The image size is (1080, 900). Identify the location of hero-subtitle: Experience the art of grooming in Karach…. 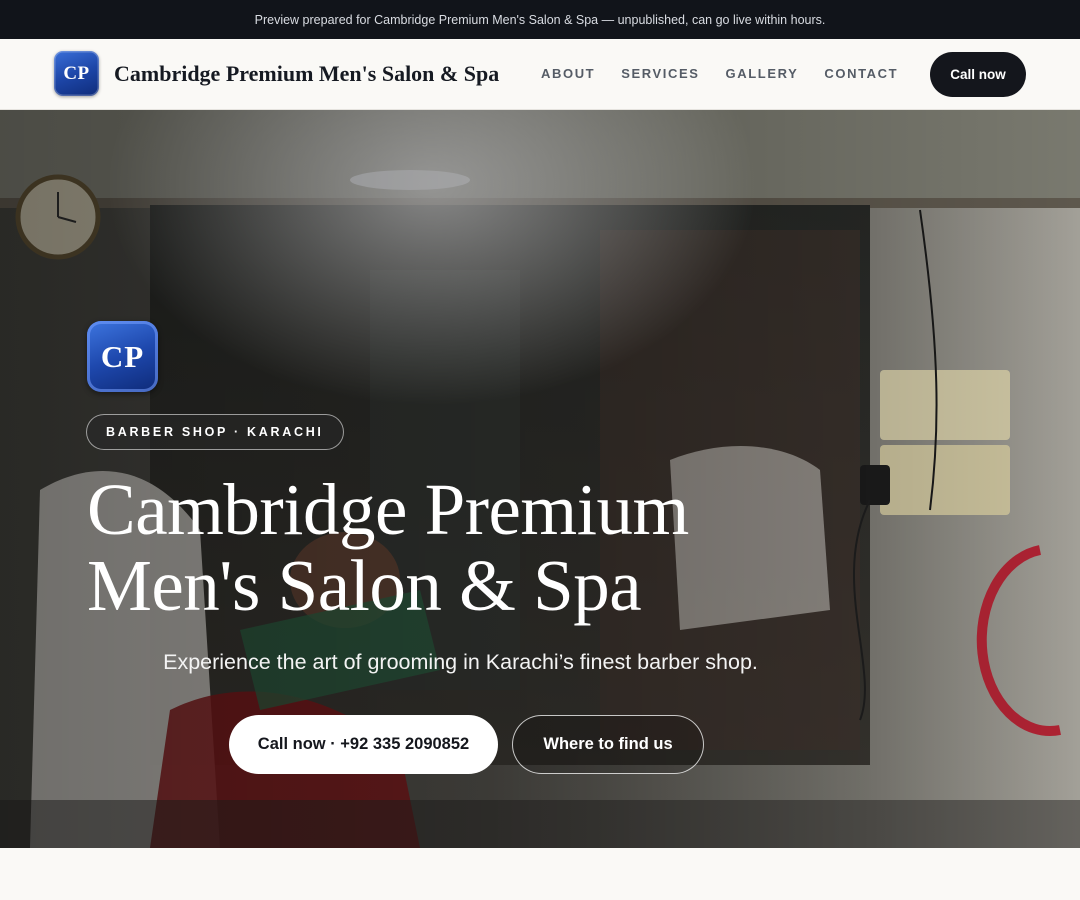
(460, 662).